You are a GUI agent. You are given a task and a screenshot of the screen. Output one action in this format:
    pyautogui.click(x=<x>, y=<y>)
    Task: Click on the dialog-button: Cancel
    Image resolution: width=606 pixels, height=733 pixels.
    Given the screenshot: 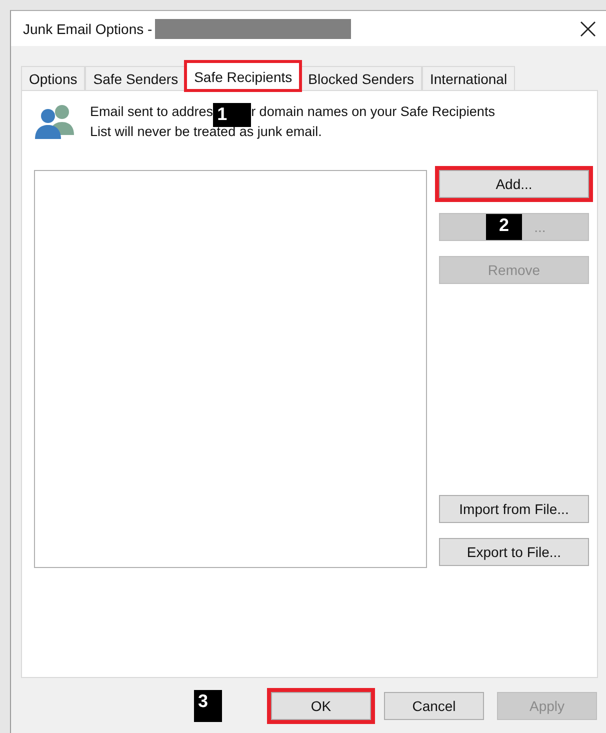 What is the action you would take?
    pyautogui.click(x=434, y=706)
    